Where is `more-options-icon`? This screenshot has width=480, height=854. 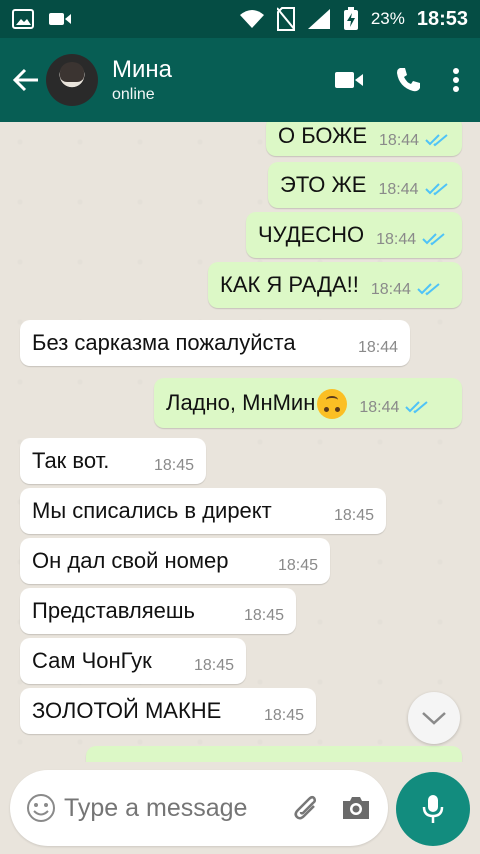
more-options-icon is located at coordinates (456, 80).